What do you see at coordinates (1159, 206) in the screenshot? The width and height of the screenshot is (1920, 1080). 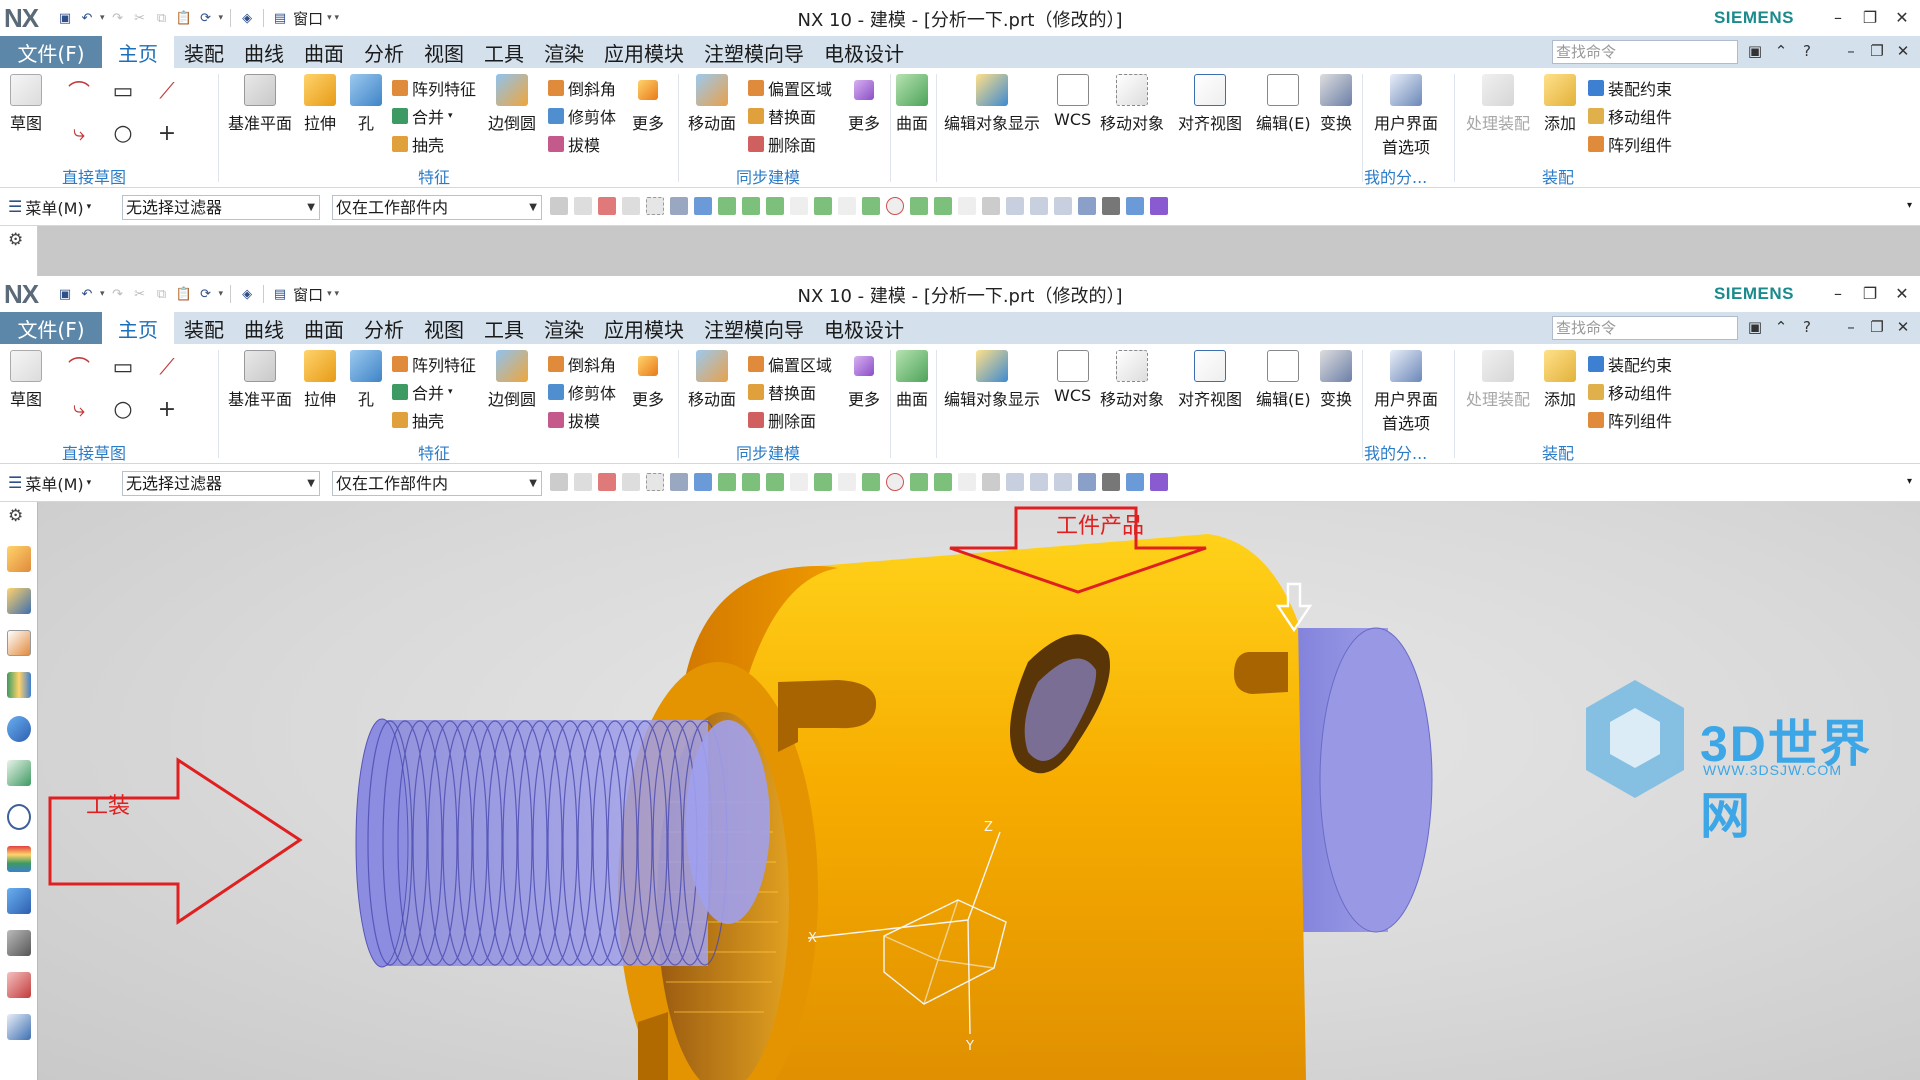 I see `show-hide-icon` at bounding box center [1159, 206].